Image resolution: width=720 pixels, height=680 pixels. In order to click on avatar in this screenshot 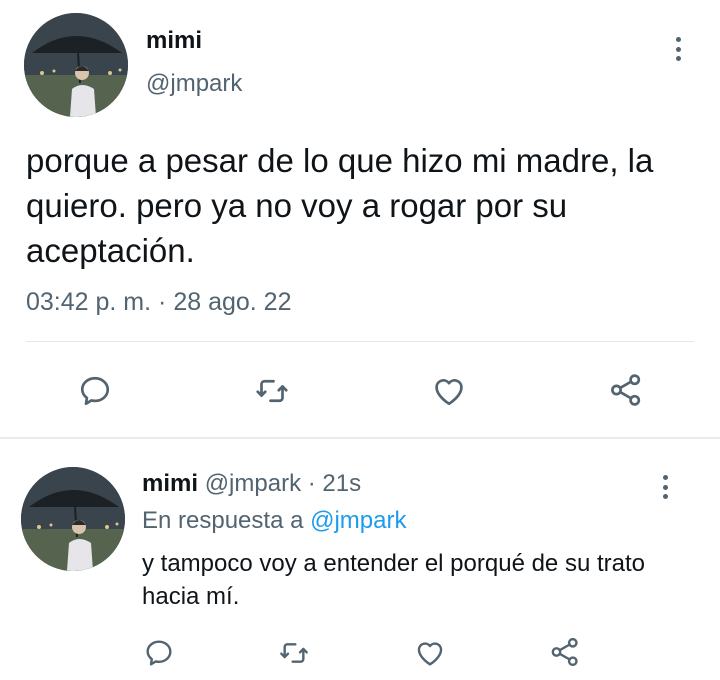, I will do `click(76, 65)`.